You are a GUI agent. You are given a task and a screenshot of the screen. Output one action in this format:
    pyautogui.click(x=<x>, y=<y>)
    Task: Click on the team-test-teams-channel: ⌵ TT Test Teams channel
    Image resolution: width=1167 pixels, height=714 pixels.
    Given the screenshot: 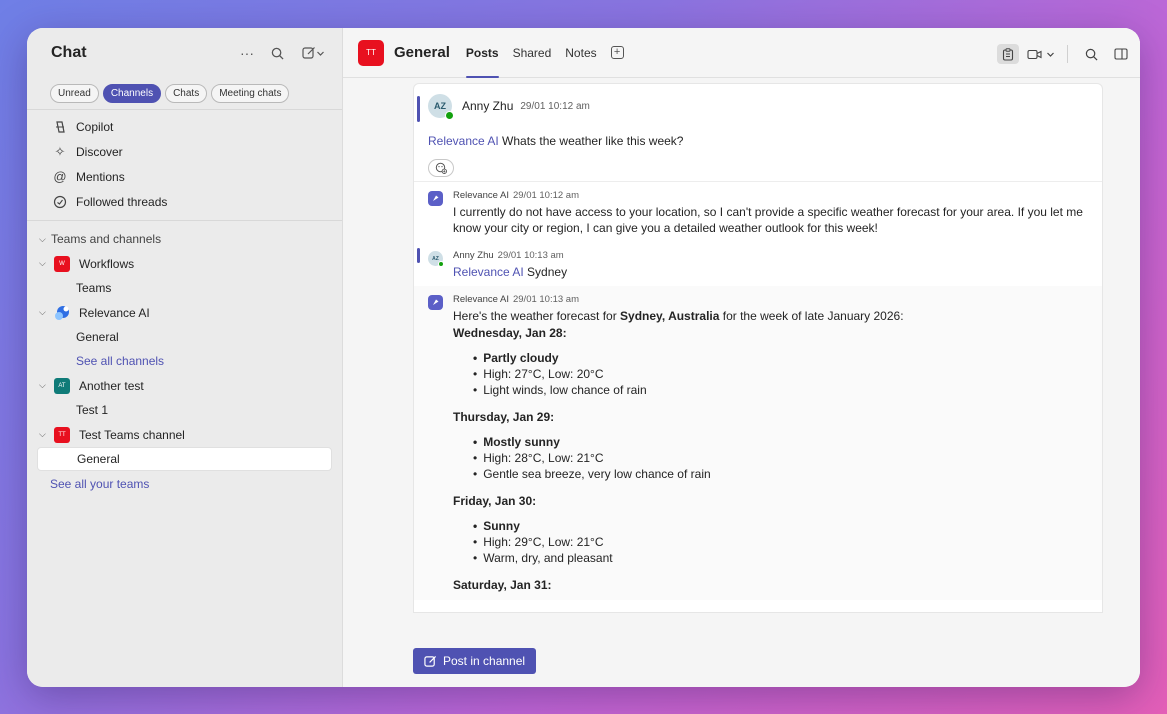 What is the action you would take?
    pyautogui.click(x=184, y=434)
    